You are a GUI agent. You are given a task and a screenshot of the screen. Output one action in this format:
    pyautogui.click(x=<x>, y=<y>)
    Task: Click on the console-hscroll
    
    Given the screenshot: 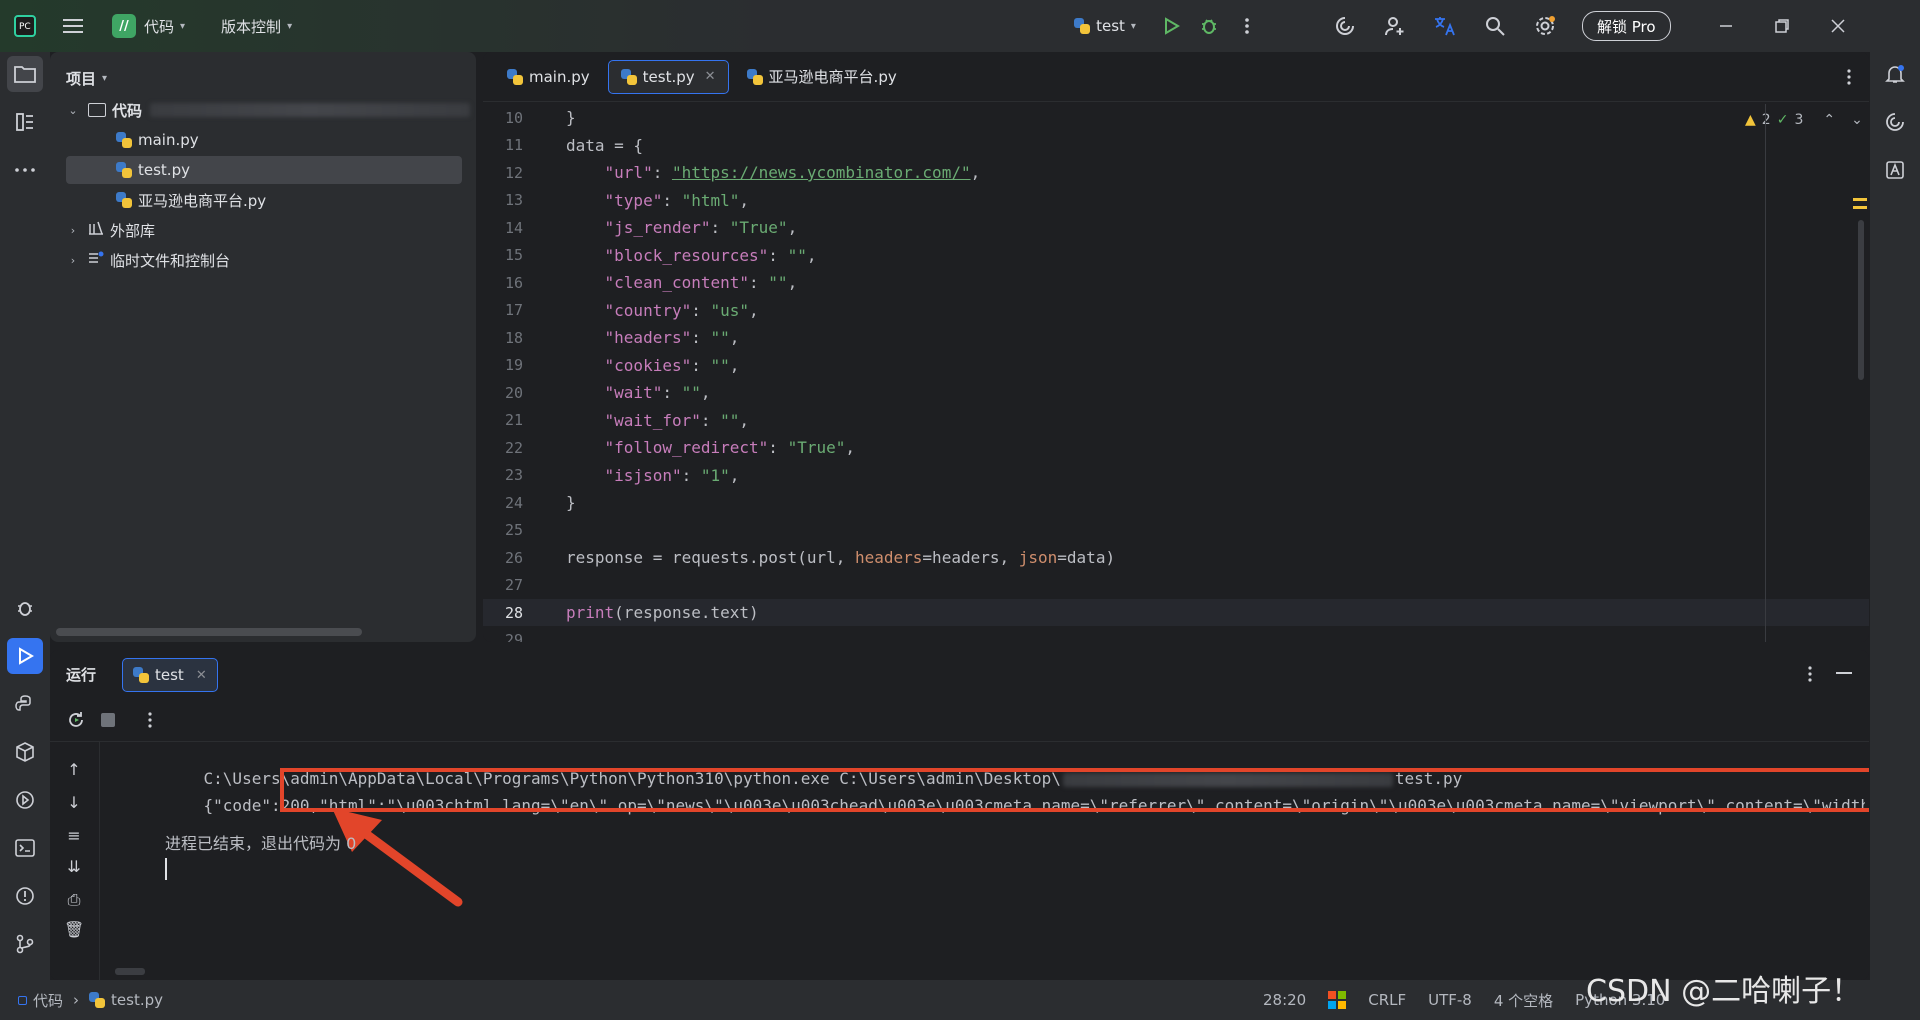 What is the action you would take?
    pyautogui.click(x=130, y=971)
    